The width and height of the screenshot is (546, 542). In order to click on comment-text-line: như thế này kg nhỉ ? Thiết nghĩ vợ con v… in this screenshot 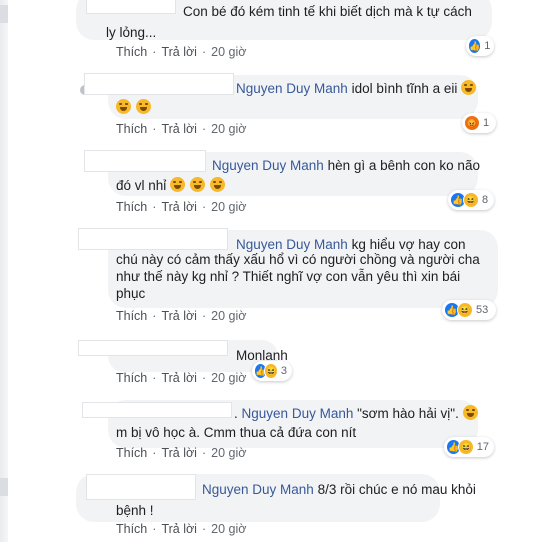, I will do `click(288, 276)`.